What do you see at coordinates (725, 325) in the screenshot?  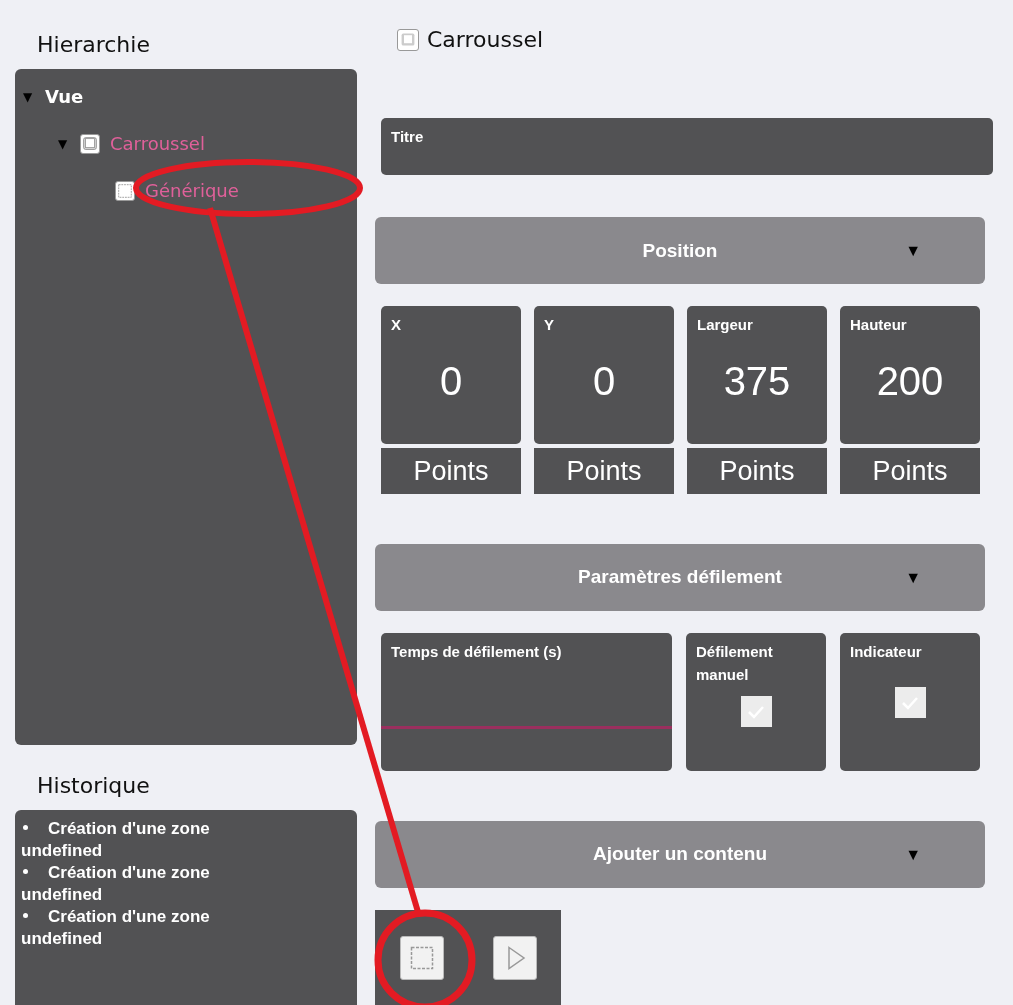 I see `field-label: Largeur` at bounding box center [725, 325].